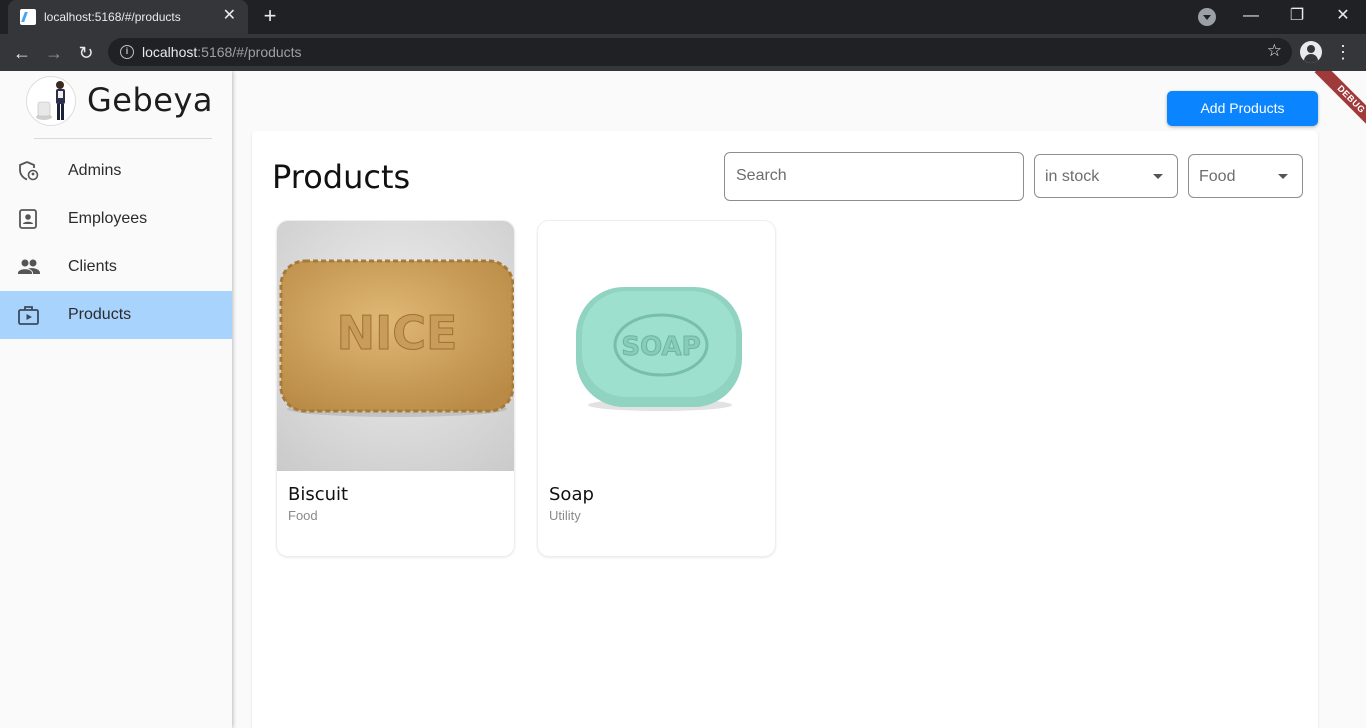 This screenshot has width=1366, height=728. What do you see at coordinates (303, 515) in the screenshot?
I see `product-category: Food` at bounding box center [303, 515].